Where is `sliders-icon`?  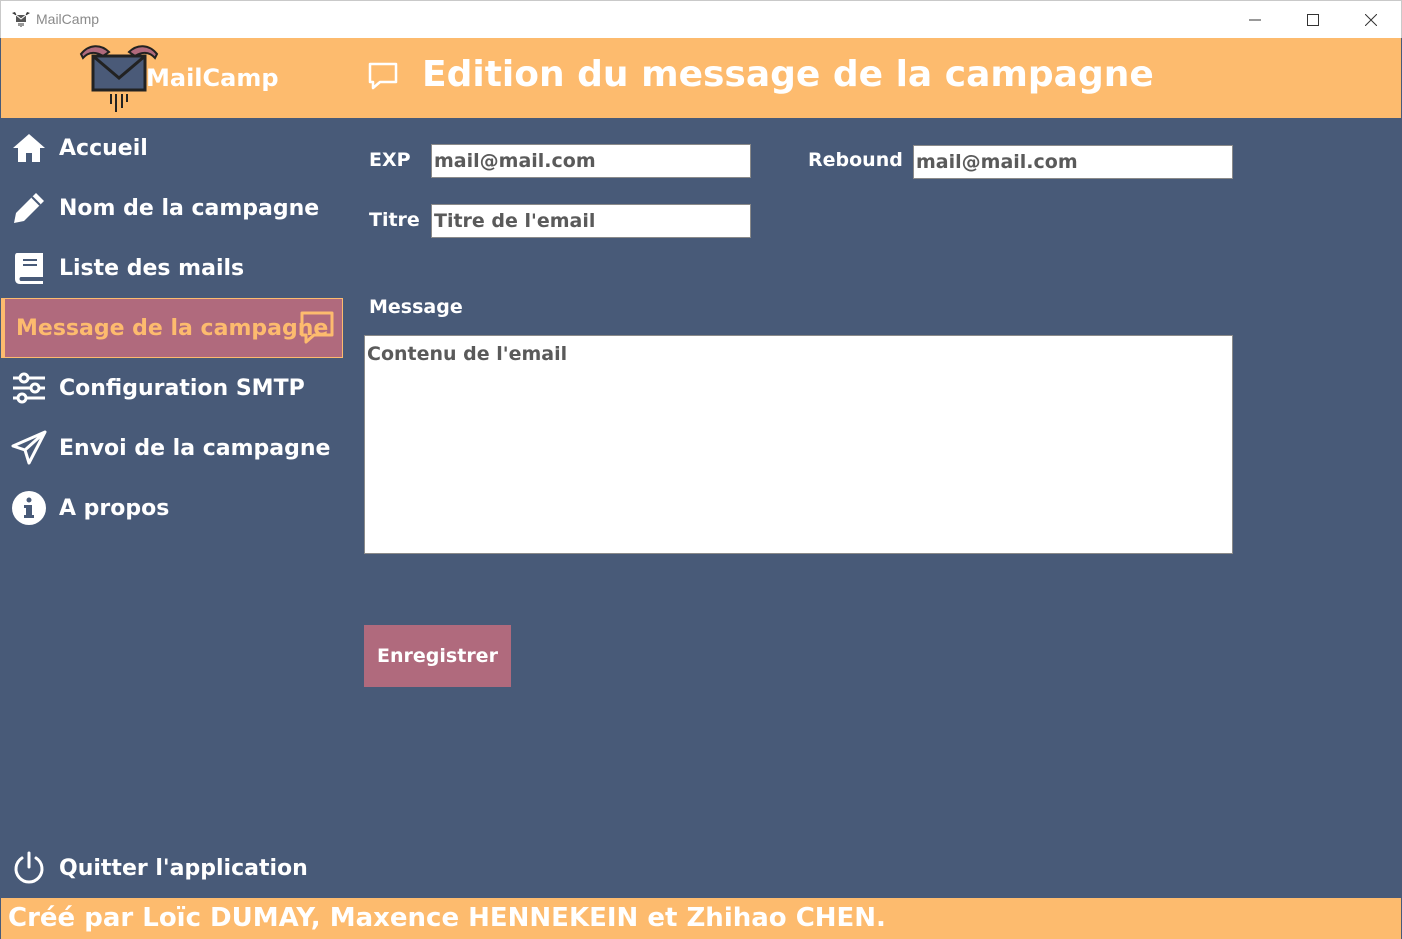
sliders-icon is located at coordinates (29, 388).